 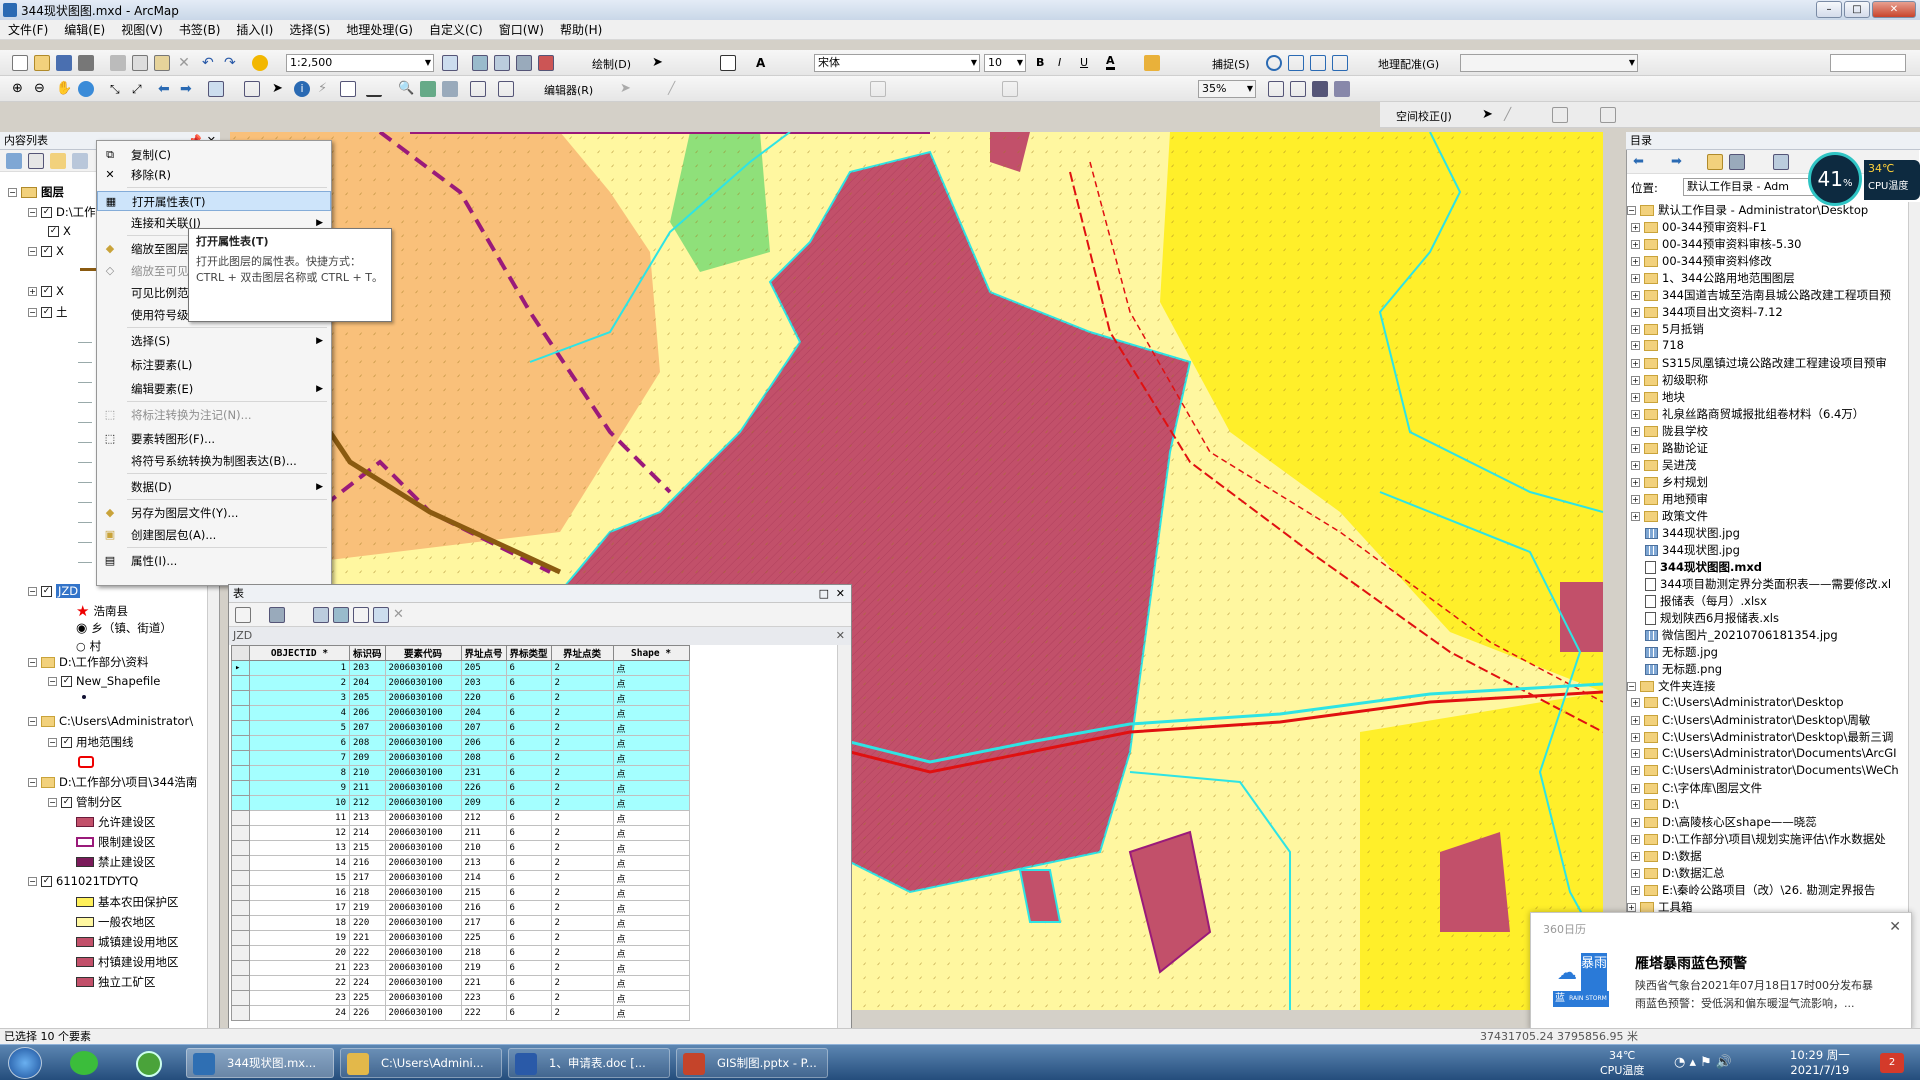 I want to click on georef-layer-combo: ▼, so click(x=1549, y=63).